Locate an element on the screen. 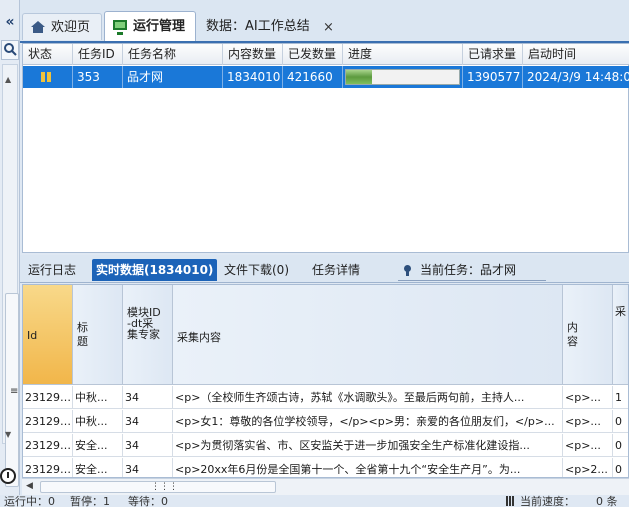  col-content: 采集内容 is located at coordinates (368, 335).